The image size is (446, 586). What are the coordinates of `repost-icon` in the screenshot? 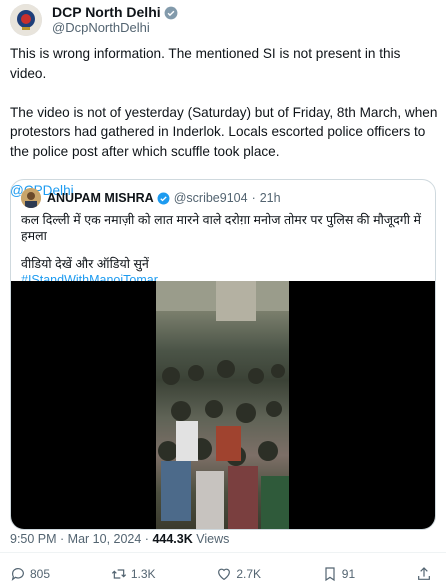 It's located at (118, 574).